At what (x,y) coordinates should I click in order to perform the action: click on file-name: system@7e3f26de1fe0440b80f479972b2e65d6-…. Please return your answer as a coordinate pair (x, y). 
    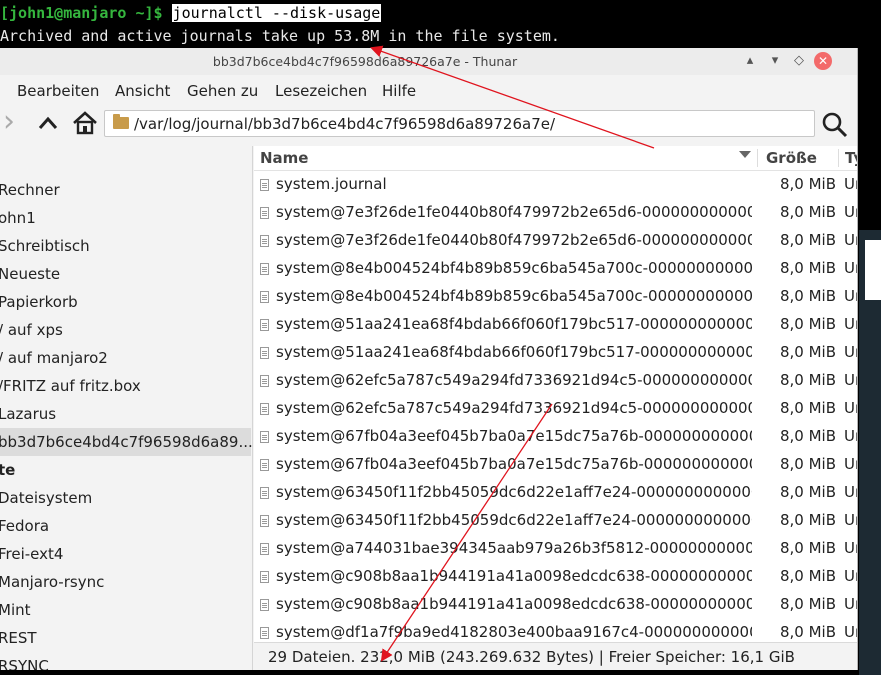
    Looking at the image, I should click on (514, 212).